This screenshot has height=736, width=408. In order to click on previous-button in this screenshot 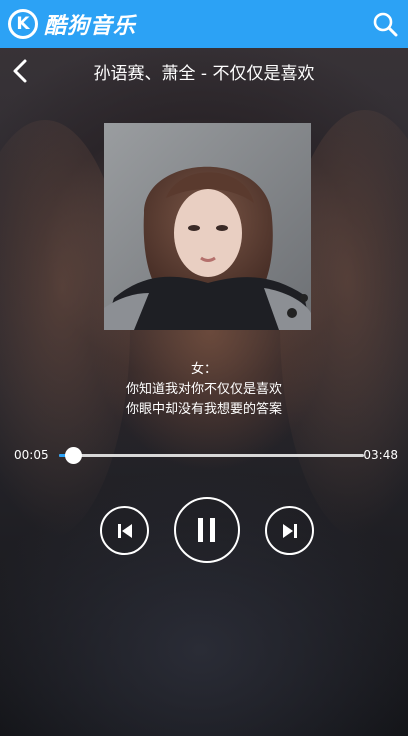, I will do `click(124, 530)`.